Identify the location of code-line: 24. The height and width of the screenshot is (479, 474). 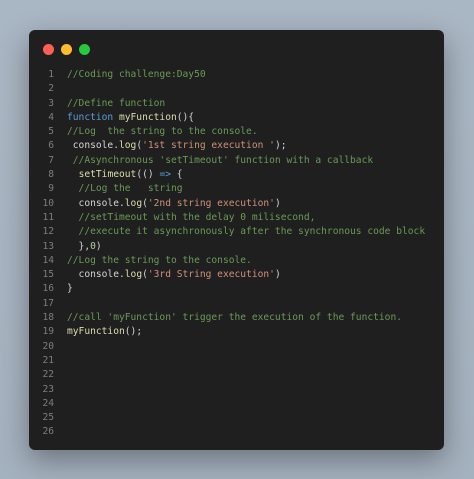
(236, 404).